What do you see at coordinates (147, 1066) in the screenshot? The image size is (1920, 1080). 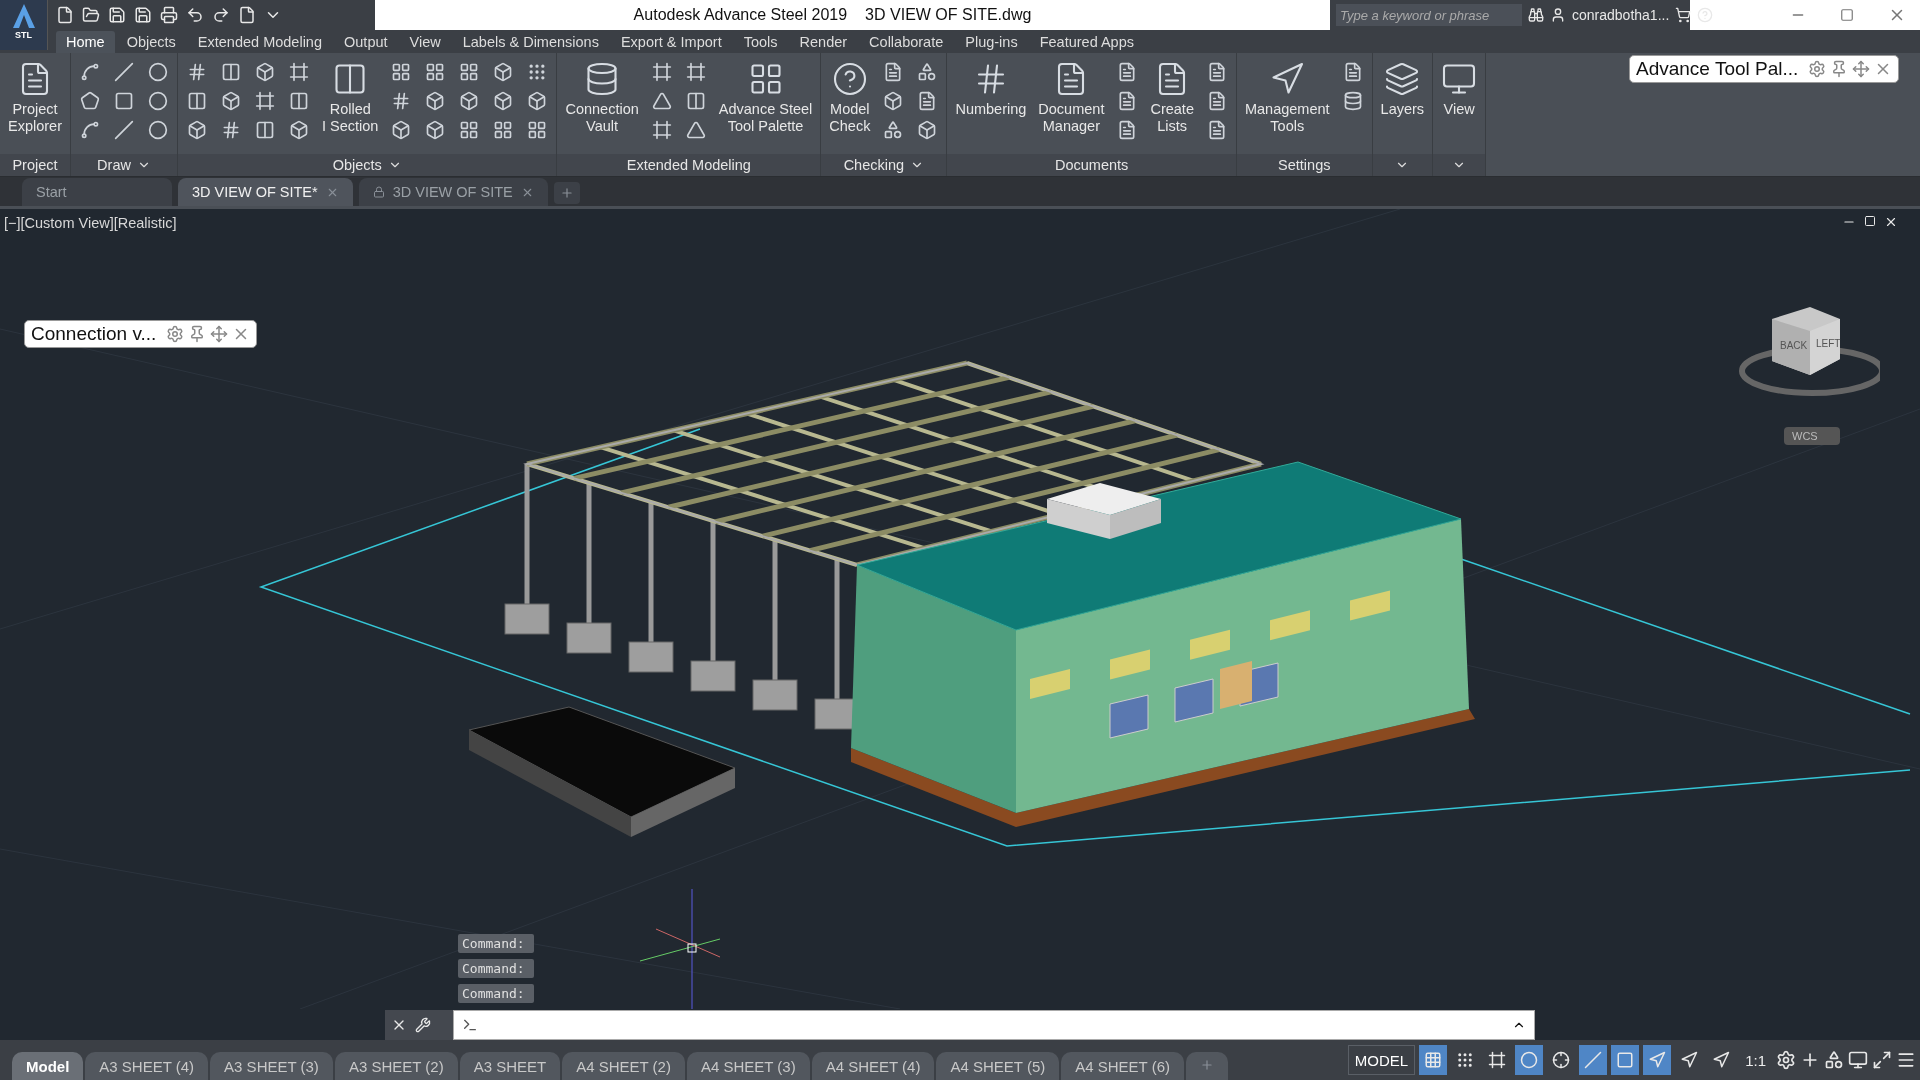 I see `layout-tab: A3 SHEET (4)` at bounding box center [147, 1066].